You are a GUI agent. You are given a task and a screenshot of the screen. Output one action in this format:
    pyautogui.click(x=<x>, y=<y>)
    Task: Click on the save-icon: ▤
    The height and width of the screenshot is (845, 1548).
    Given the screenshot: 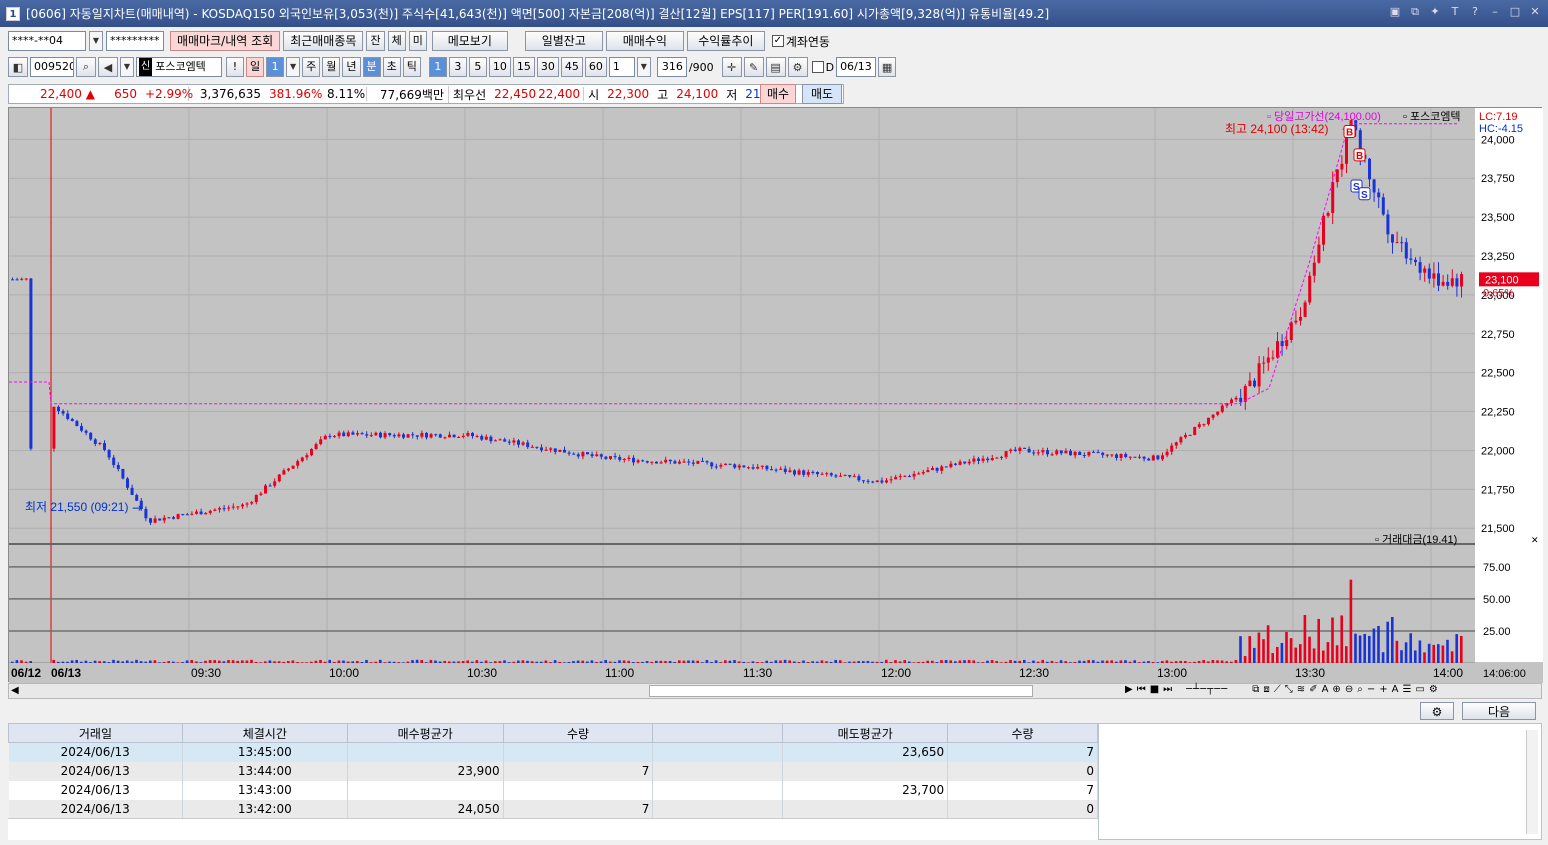 What is the action you would take?
    pyautogui.click(x=775, y=67)
    